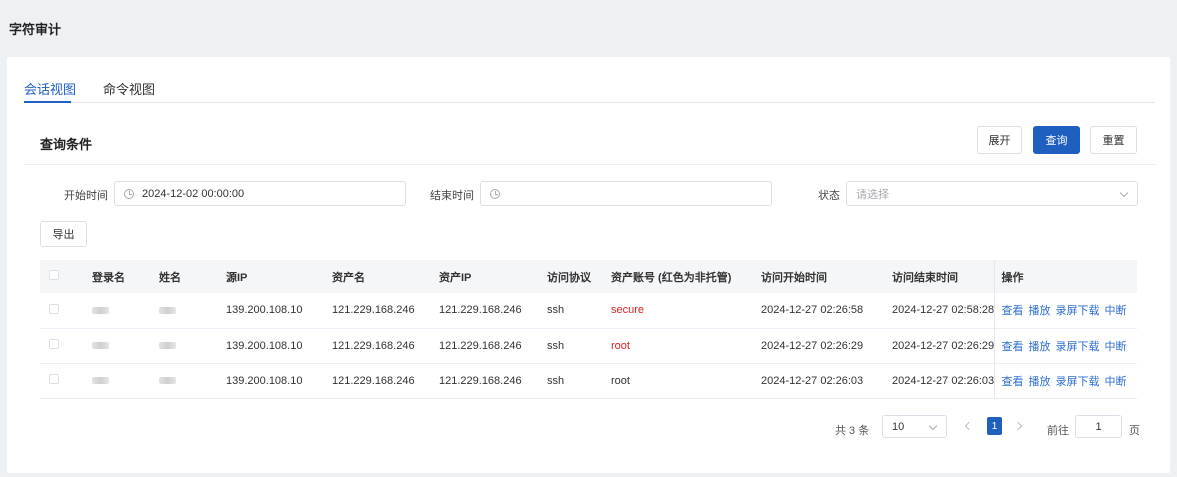  What do you see at coordinates (385, 276) in the screenshot?
I see `column-header: 资产名` at bounding box center [385, 276].